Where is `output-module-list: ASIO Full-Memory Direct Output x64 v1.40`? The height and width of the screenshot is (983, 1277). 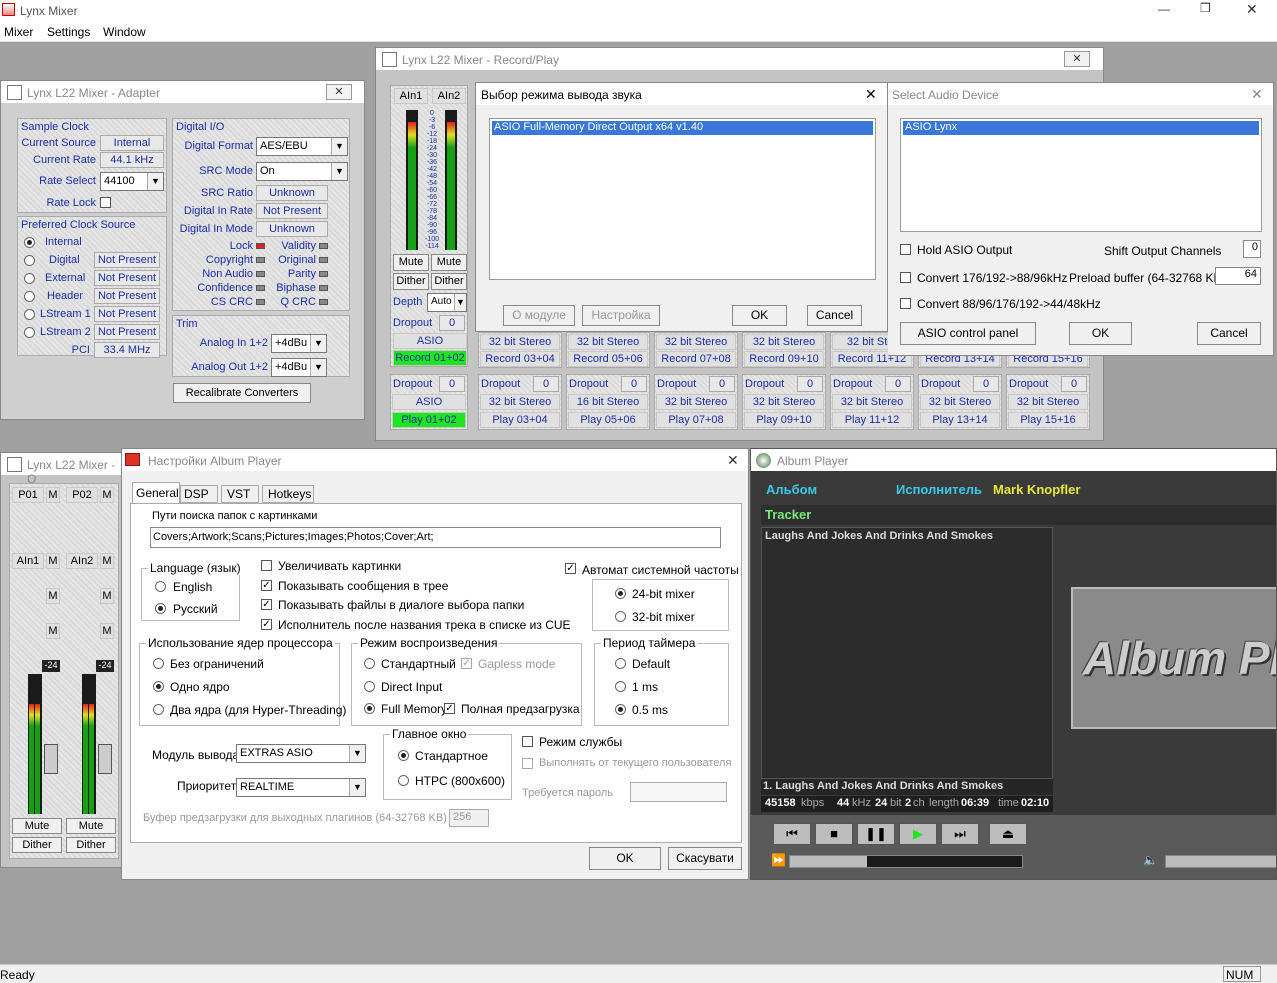 output-module-list: ASIO Full-Memory Direct Output x64 v1.40 is located at coordinates (682, 199).